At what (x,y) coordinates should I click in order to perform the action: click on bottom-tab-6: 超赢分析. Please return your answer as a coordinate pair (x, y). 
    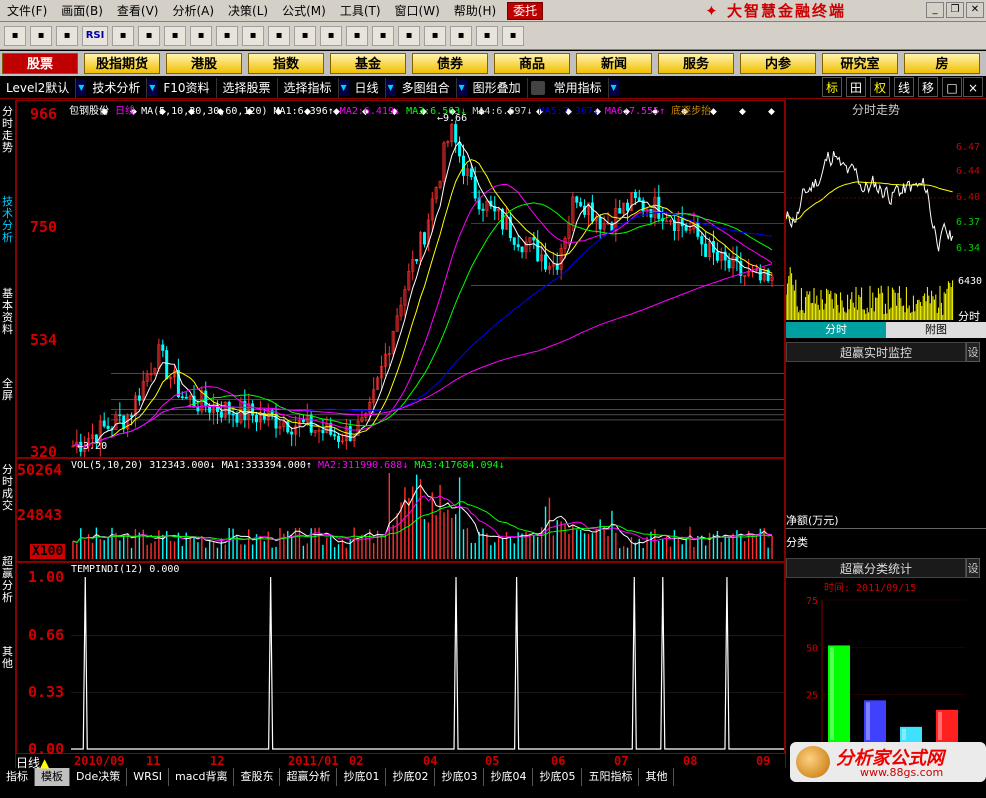
    Looking at the image, I should click on (309, 777).